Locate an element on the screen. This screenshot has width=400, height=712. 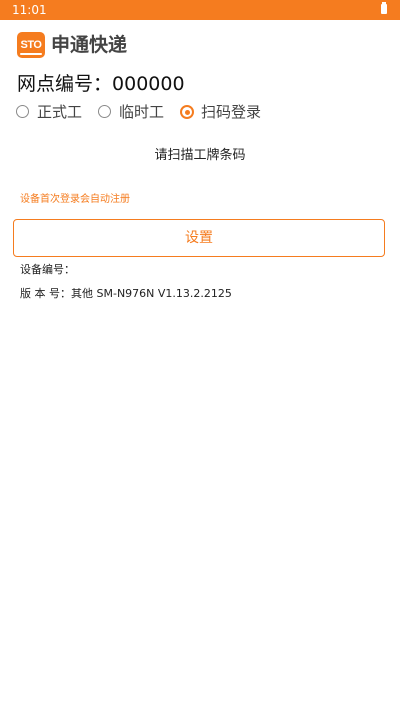
battery-icon is located at coordinates (384, 8).